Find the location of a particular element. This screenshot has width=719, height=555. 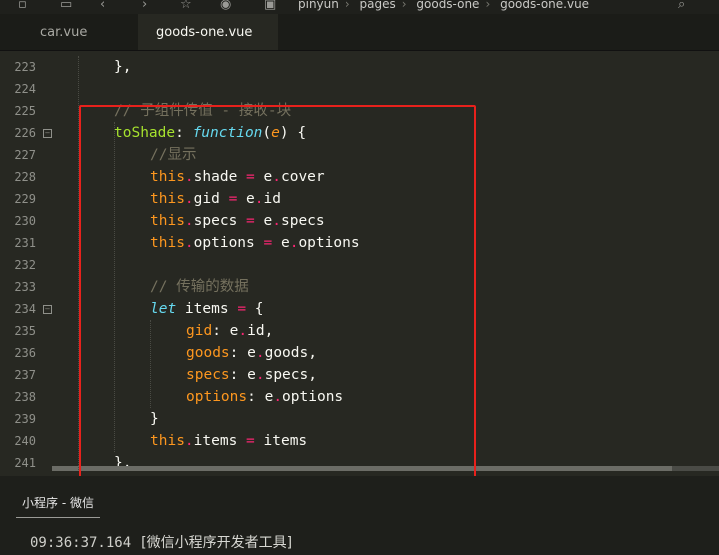

line-number: 230 is located at coordinates (25, 221).